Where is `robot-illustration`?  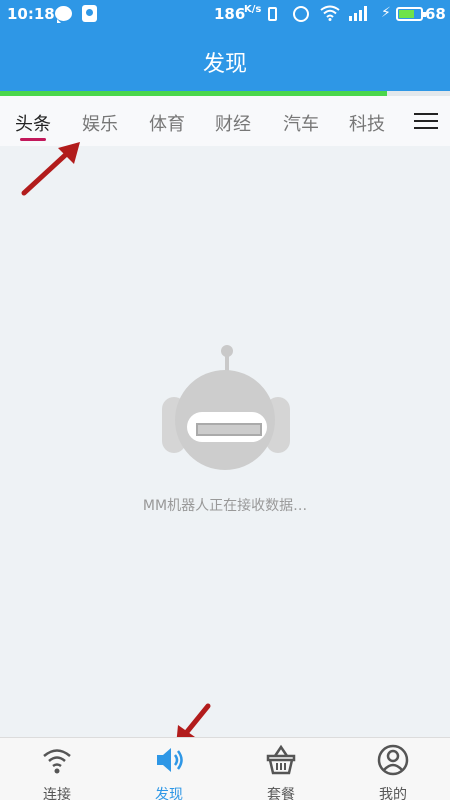
robot-illustration is located at coordinates (225, 415).